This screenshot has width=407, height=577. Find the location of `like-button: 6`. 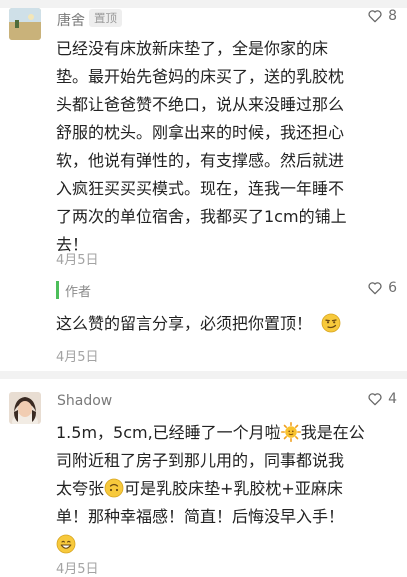

like-button: 6 is located at coordinates (382, 288).